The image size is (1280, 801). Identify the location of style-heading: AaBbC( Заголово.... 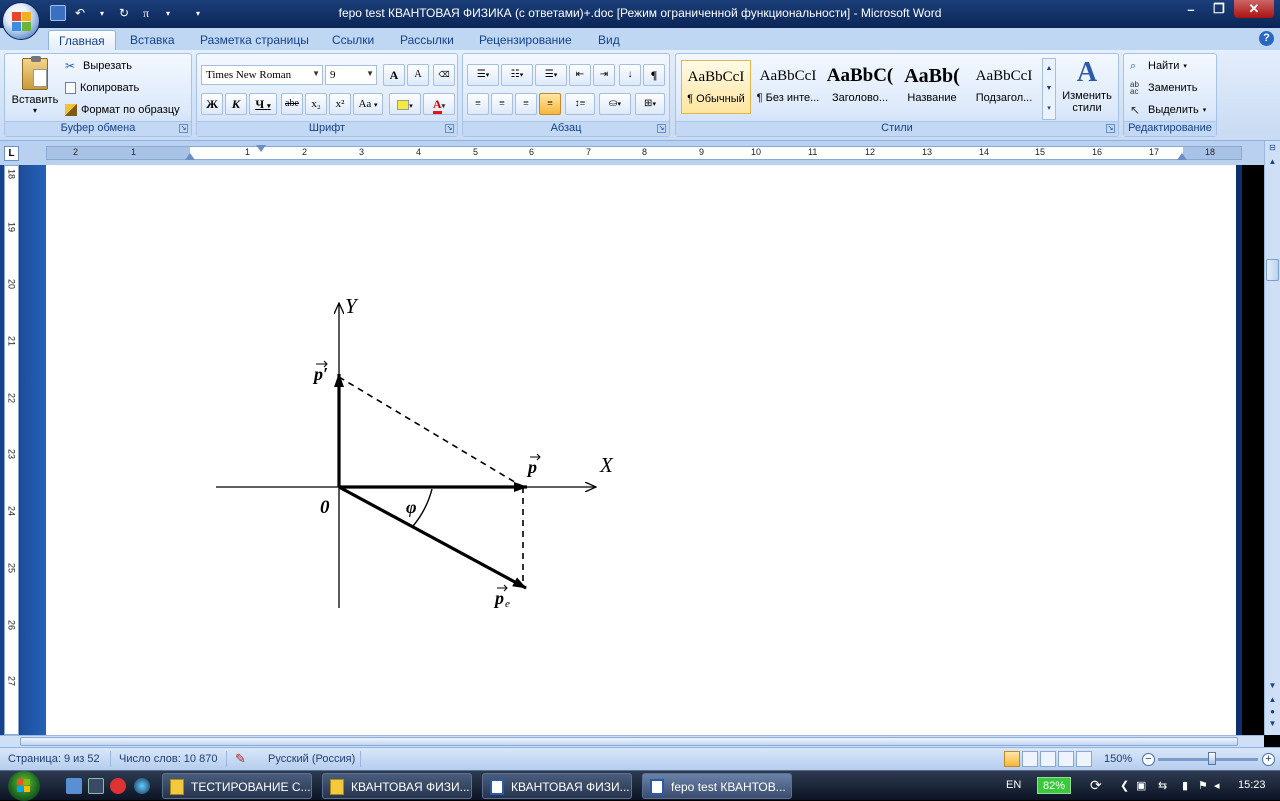
(860, 87).